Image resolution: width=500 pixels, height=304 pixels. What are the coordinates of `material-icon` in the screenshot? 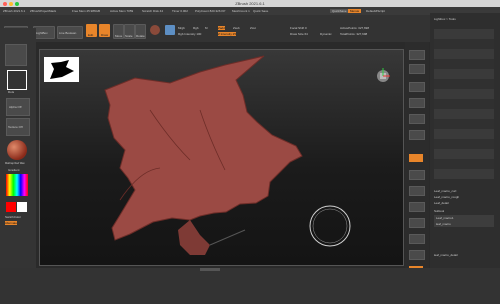 It's located at (17, 150).